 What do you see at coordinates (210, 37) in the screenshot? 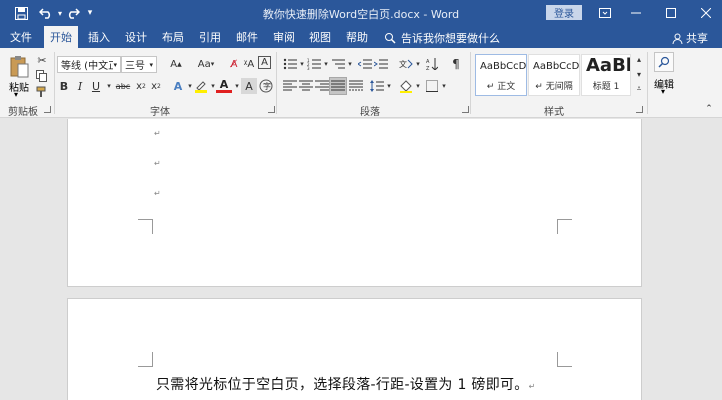
I see `tab-references: 引用` at bounding box center [210, 37].